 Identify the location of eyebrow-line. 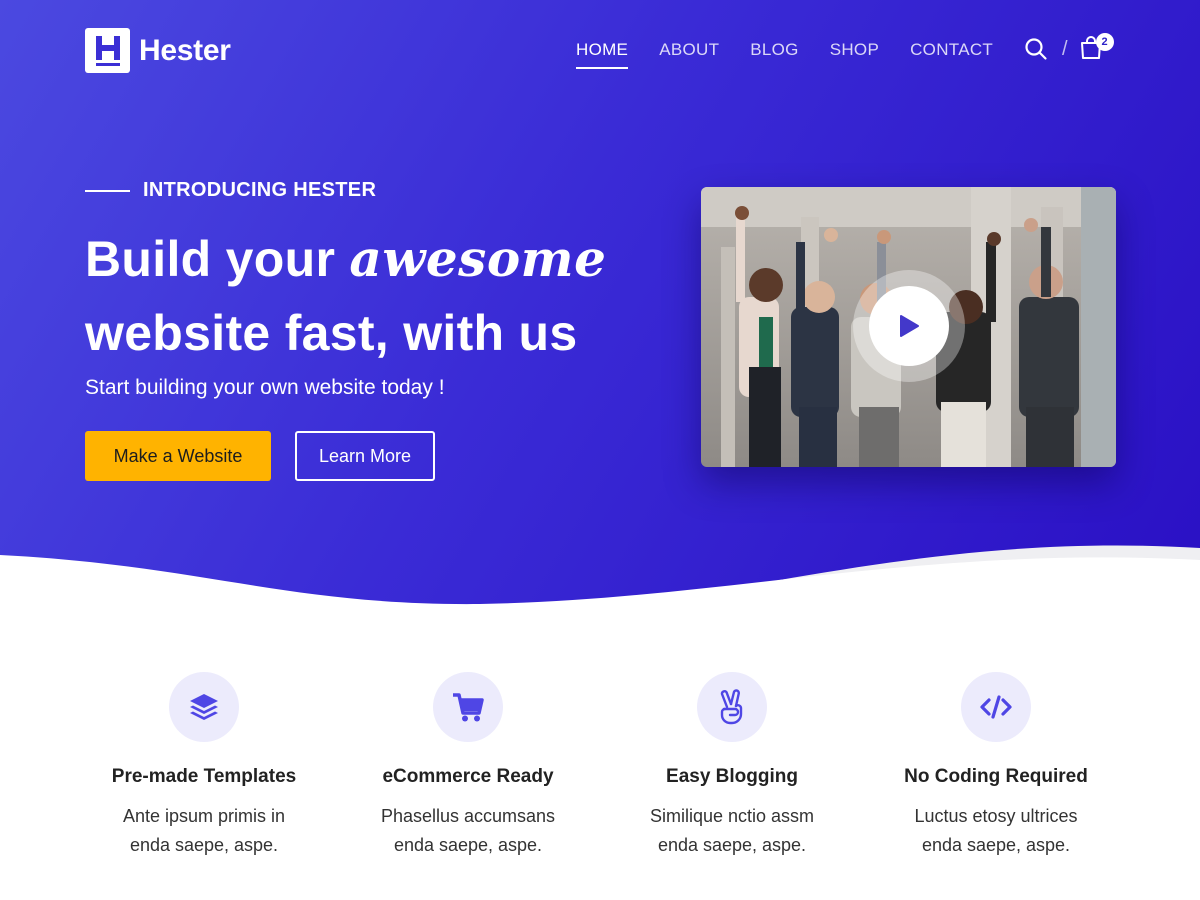
(107, 190).